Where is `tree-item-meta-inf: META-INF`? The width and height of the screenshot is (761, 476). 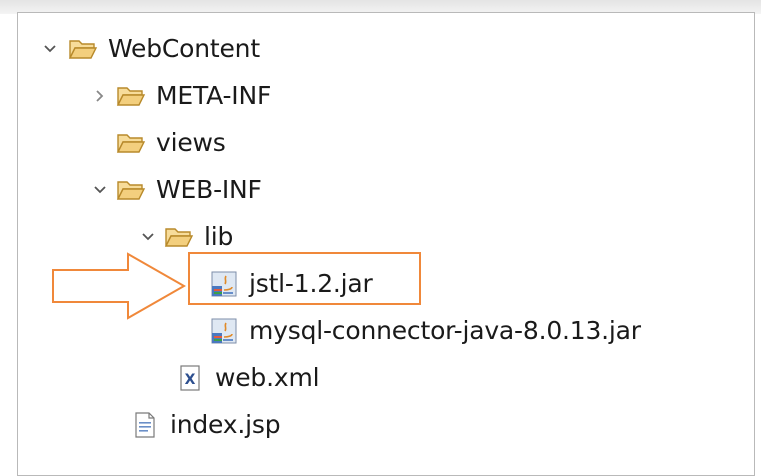 tree-item-meta-inf: META-INF is located at coordinates (179, 96).